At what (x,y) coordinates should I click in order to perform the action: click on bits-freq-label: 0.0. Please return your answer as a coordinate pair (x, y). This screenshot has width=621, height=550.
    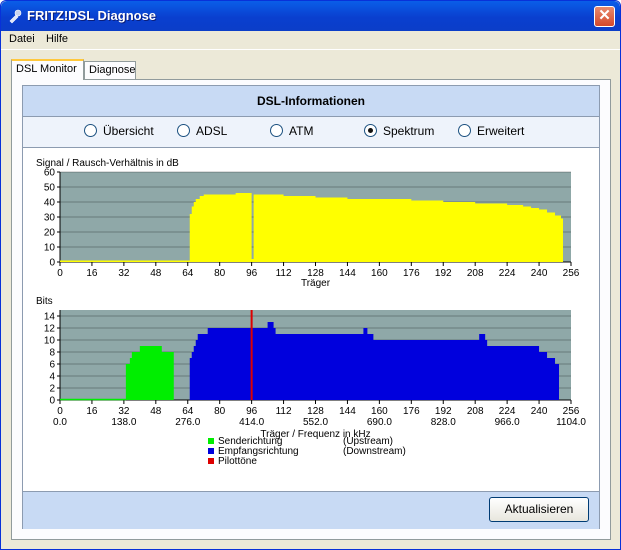
    Looking at the image, I should click on (60, 422).